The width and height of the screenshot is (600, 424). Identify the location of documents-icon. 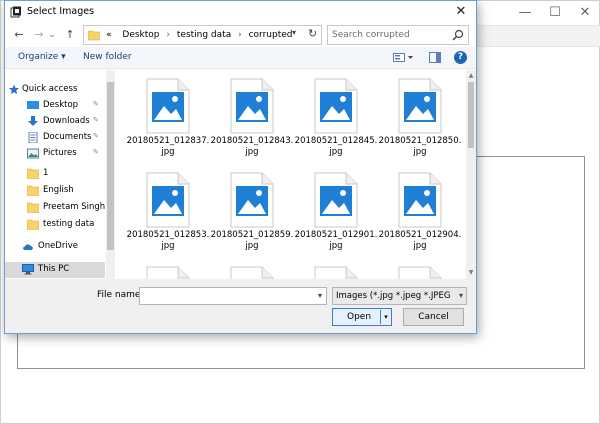
(33, 137).